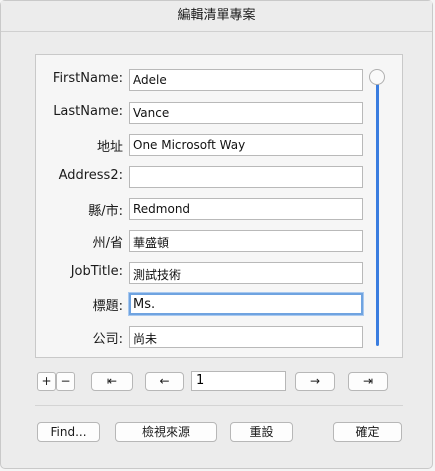 Image resolution: width=435 pixels, height=471 pixels. Describe the element at coordinates (216, 16) in the screenshot. I see `window-title: 編輯清單專案` at that location.